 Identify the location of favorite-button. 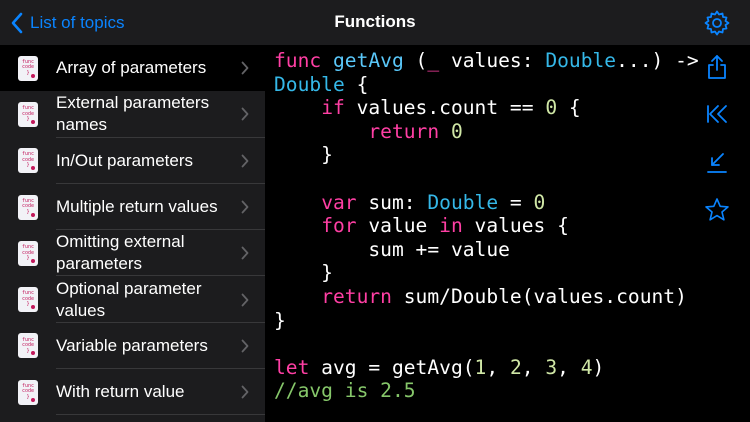
(717, 210).